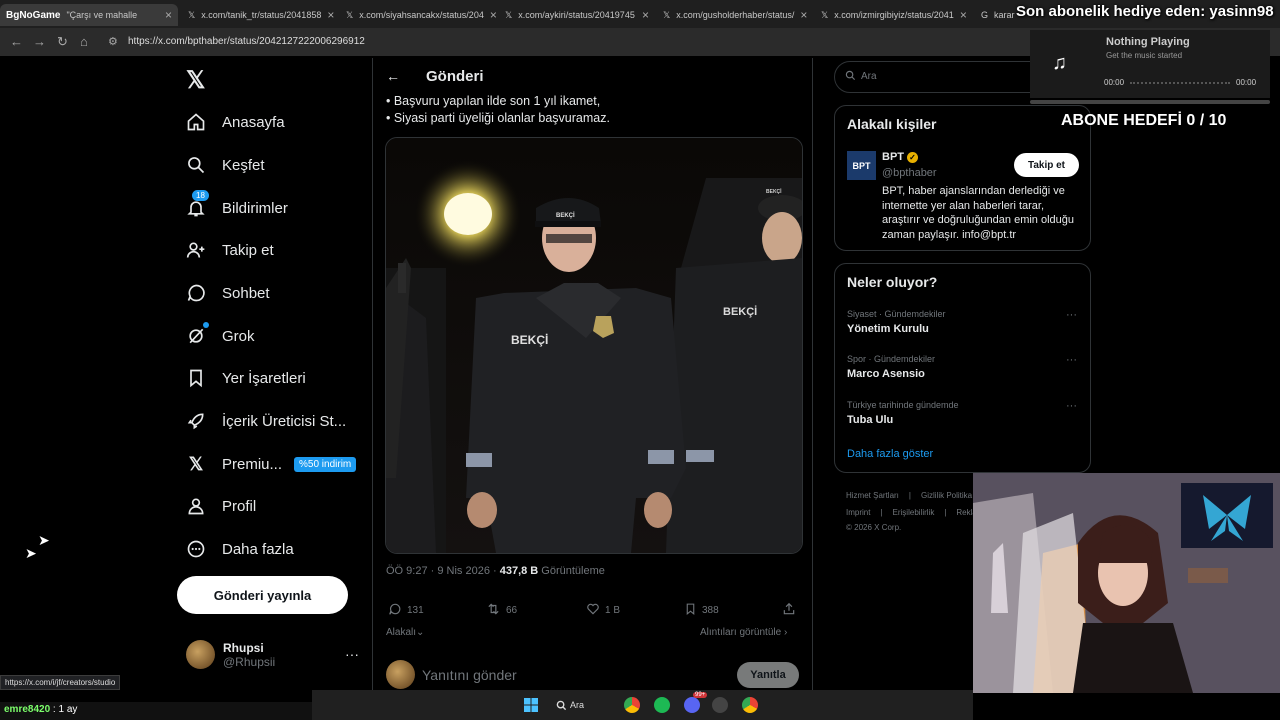 This screenshot has height=720, width=1280. I want to click on taskbar-search-icon, so click(561, 707).